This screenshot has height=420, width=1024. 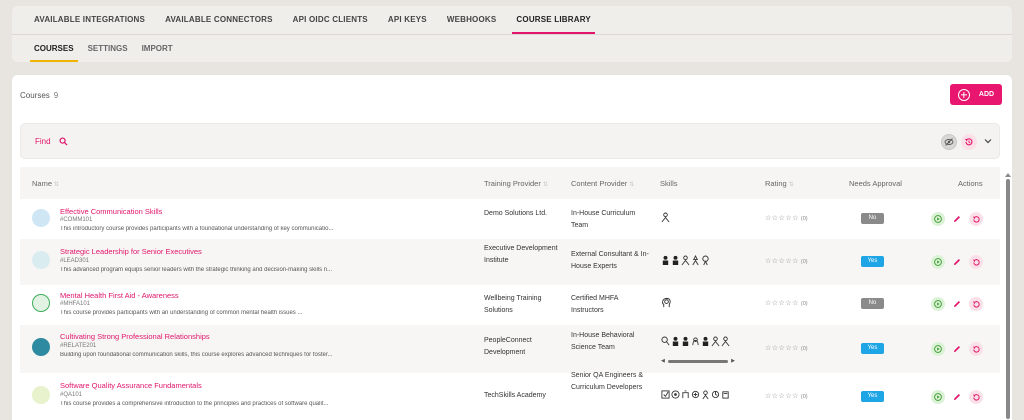 I want to click on skills-scroll-thumb, so click(x=698, y=361).